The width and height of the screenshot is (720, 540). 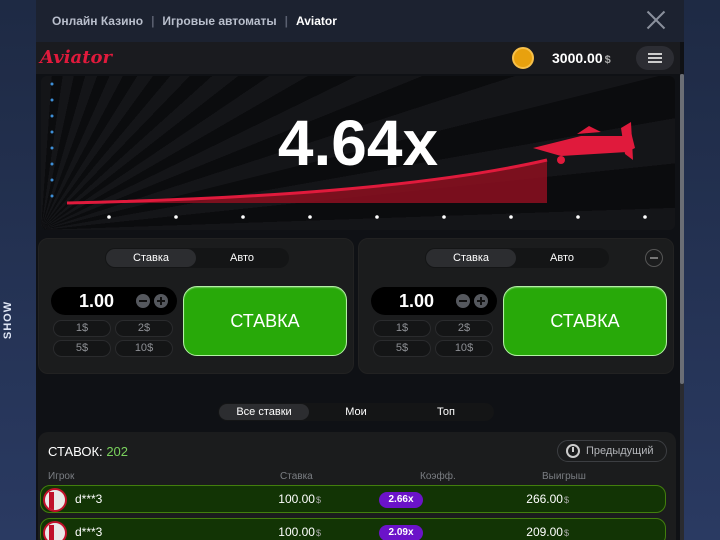 What do you see at coordinates (654, 258) in the screenshot?
I see `remove-panel-icon` at bounding box center [654, 258].